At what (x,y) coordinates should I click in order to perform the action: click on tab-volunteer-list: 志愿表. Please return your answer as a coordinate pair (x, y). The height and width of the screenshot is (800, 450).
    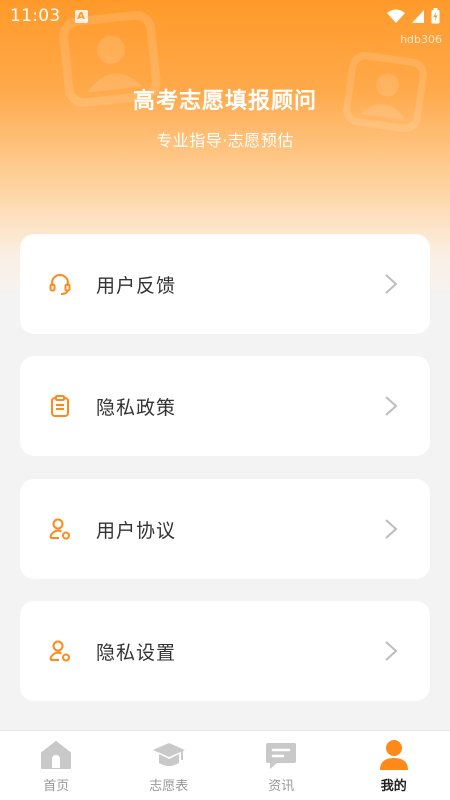
    Looking at the image, I should click on (169, 765).